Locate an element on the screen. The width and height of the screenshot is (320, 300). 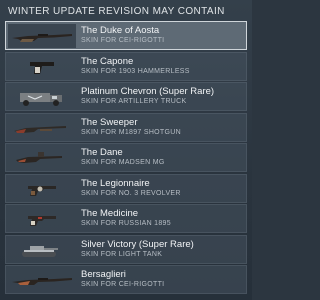
skin-subtitle: SKIN FOR RUSSIAN 1895 is located at coordinates (126, 223).